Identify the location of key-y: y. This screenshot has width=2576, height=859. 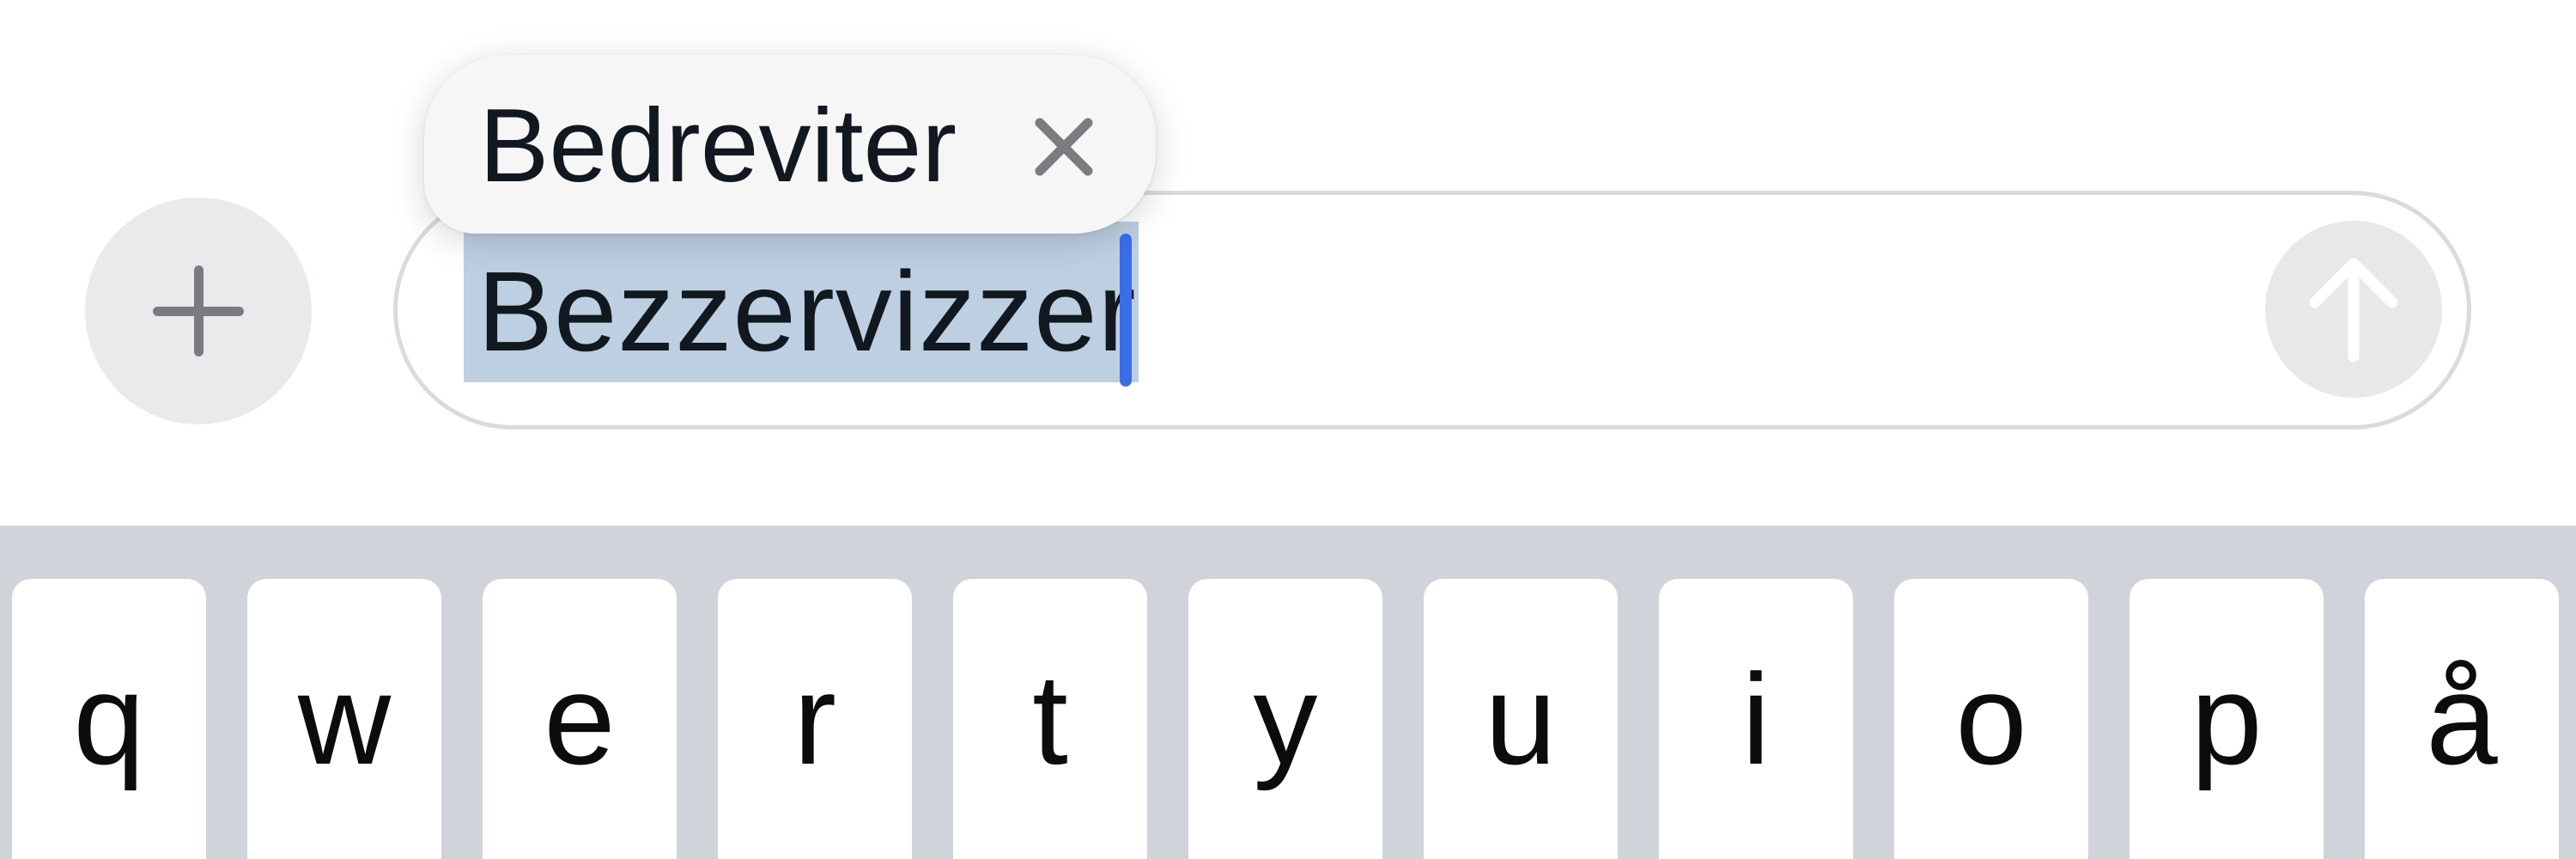
(1285, 719).